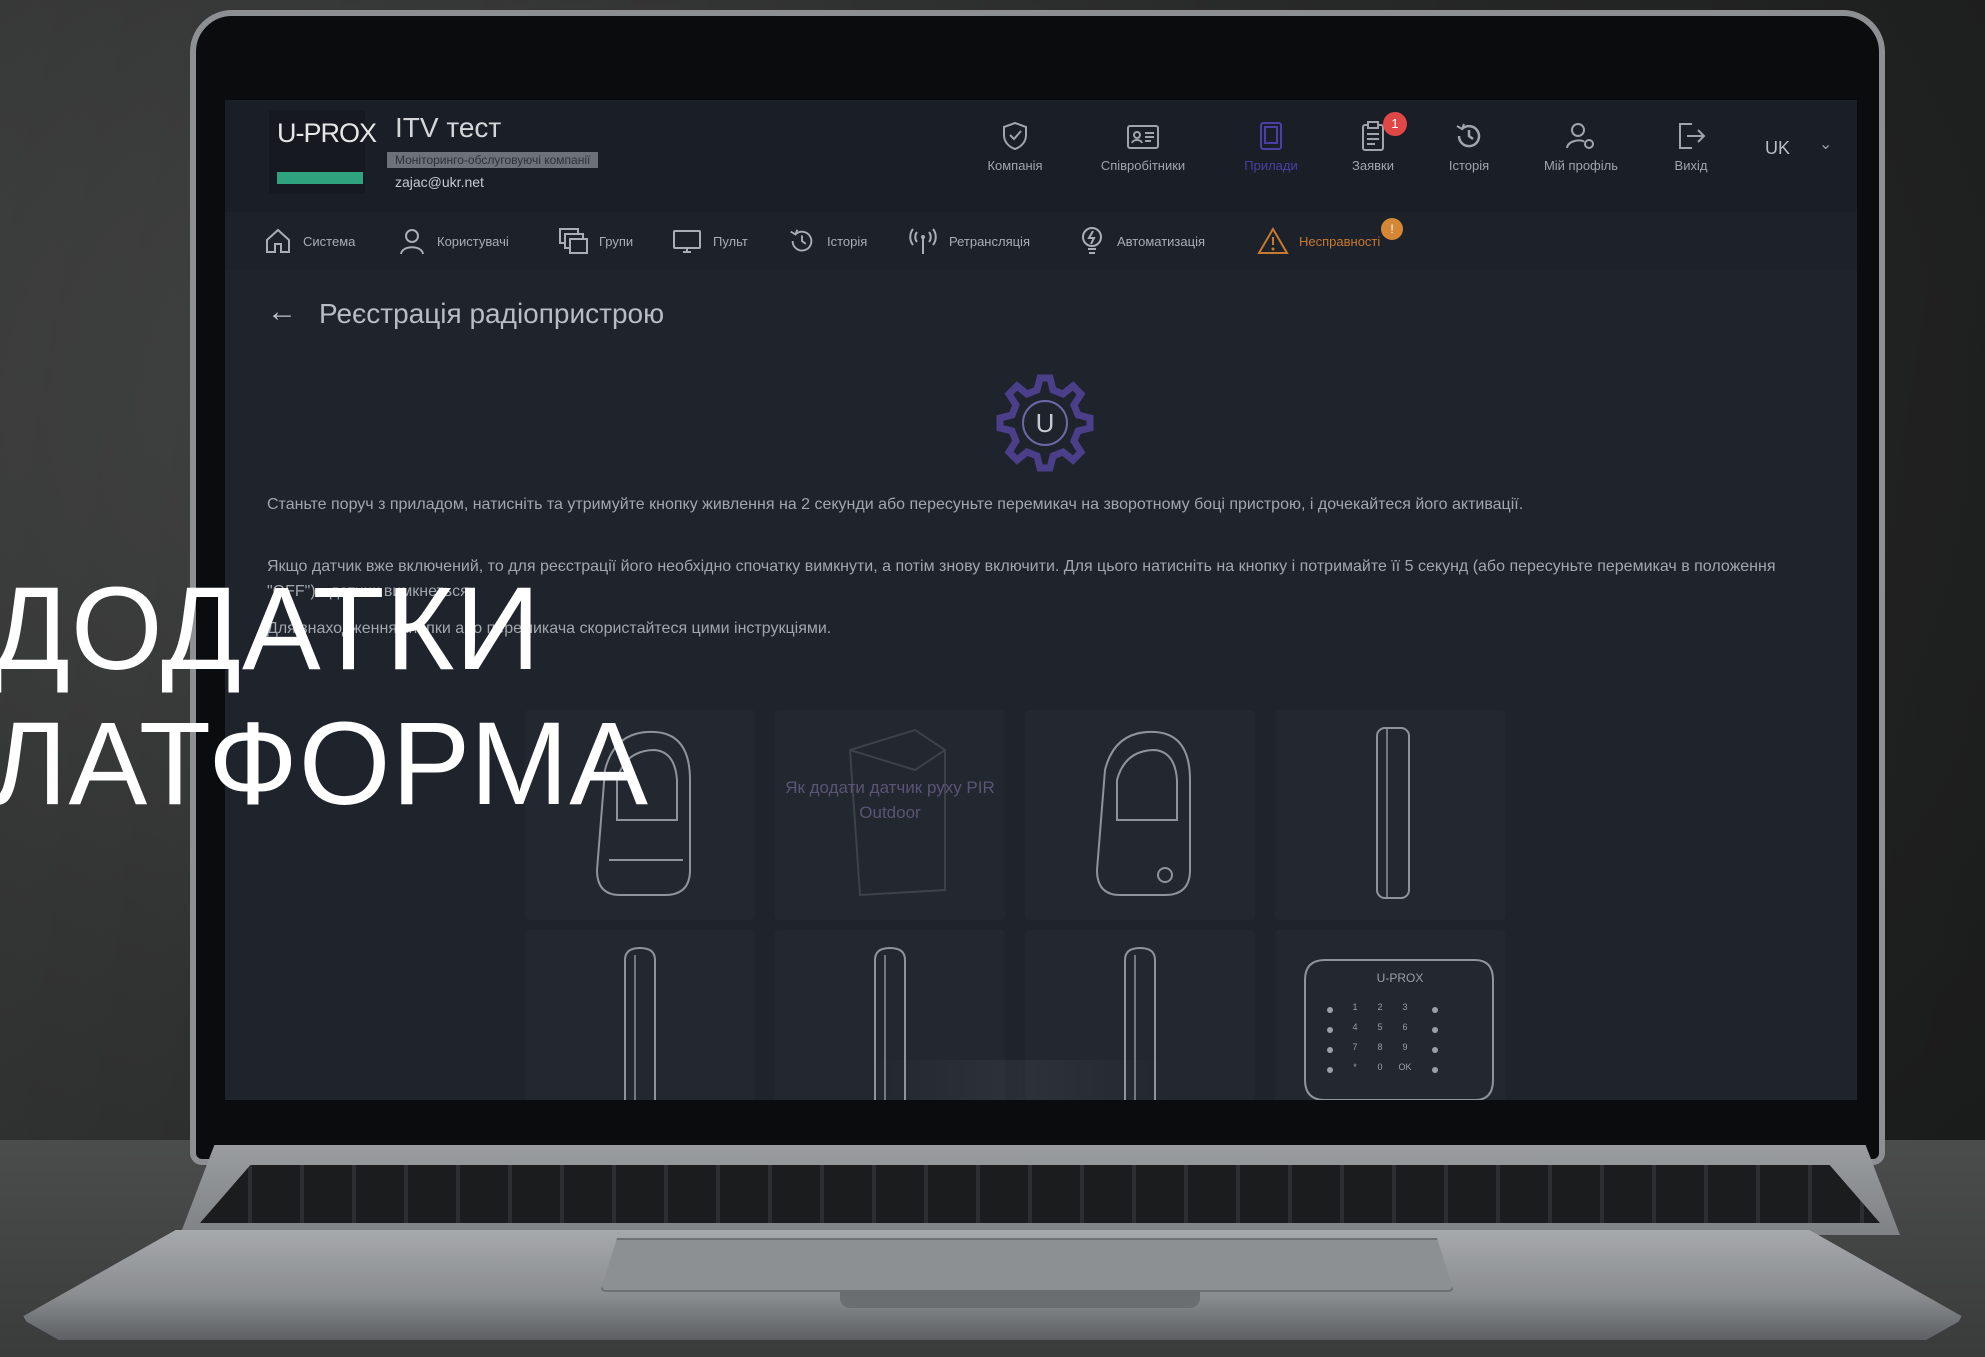 This screenshot has width=1985, height=1357. What do you see at coordinates (1143, 813) in the screenshot?
I see `pir-camera-icon` at bounding box center [1143, 813].